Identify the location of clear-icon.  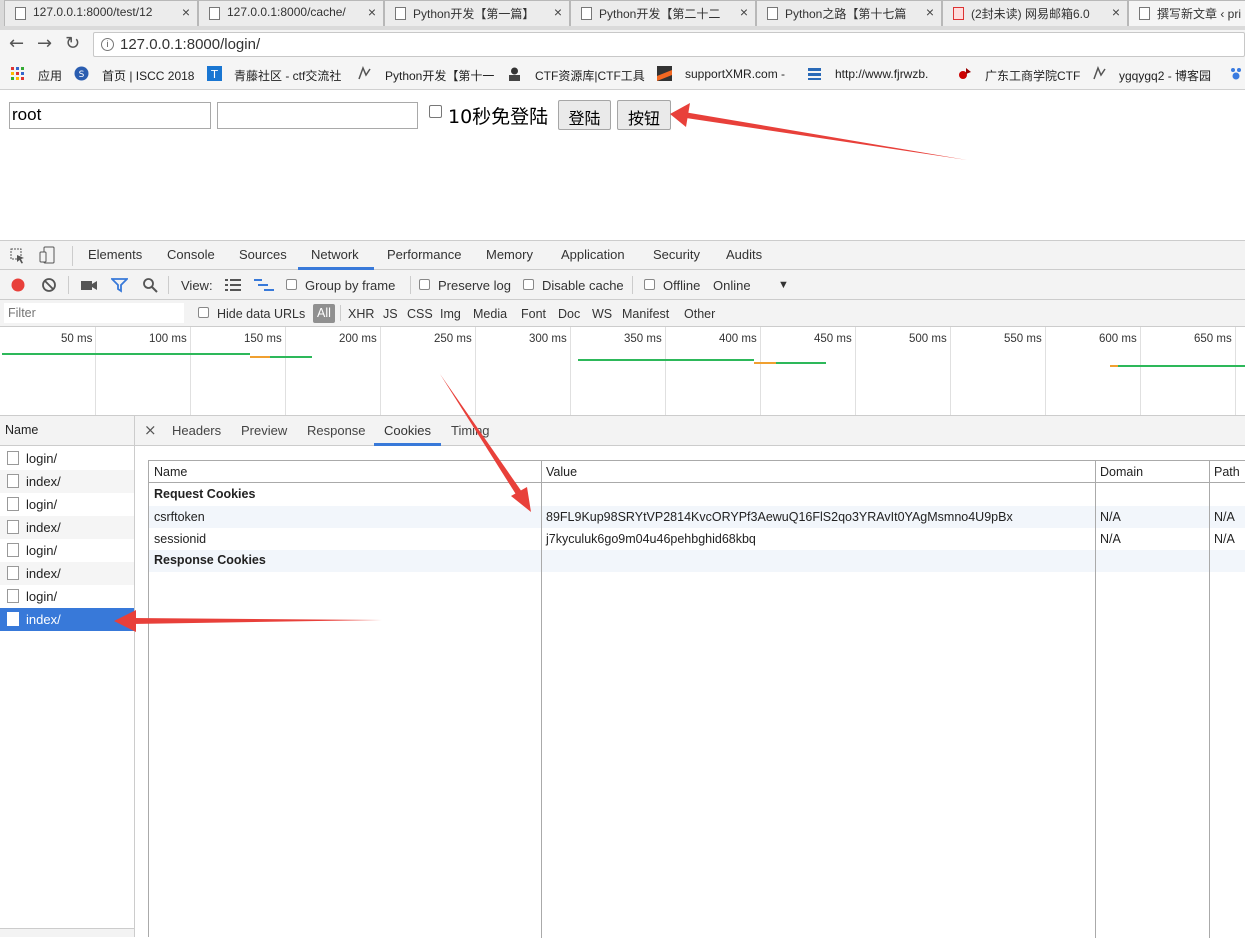
(49, 285).